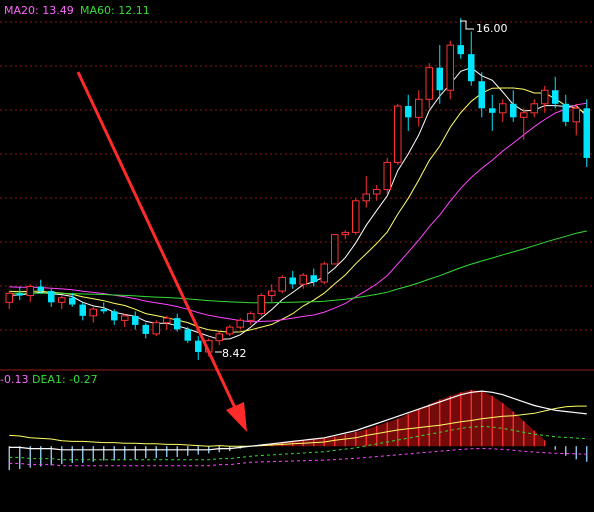 The image size is (594, 512). I want to click on high-label: 16.00, so click(492, 28).